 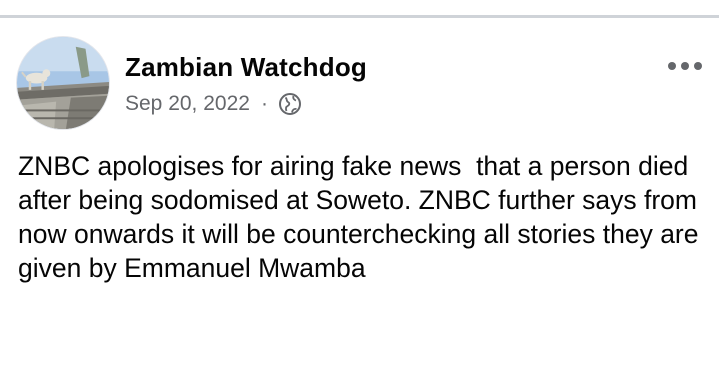 What do you see at coordinates (187, 104) in the screenshot?
I see `post-date: Sep 20, 2022` at bounding box center [187, 104].